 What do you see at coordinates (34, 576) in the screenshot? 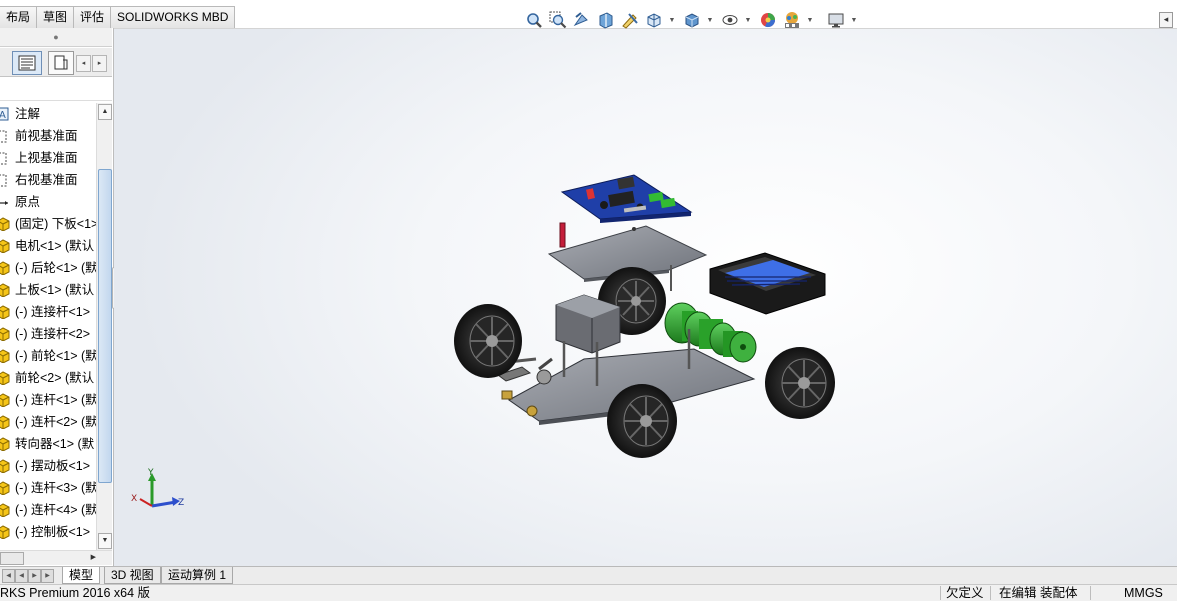
I see `next-tab-icon: ▶` at bounding box center [34, 576].